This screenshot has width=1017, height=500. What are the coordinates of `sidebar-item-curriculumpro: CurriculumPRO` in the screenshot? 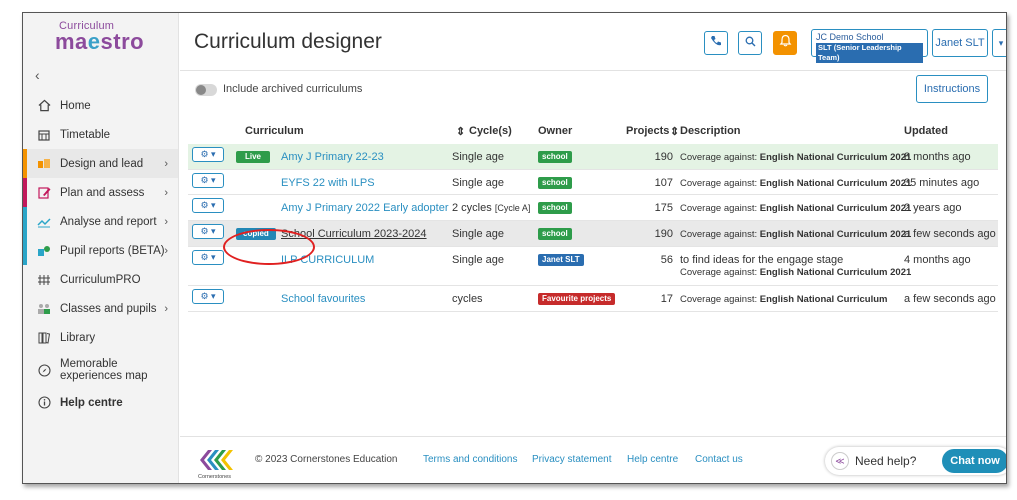 It's located at (100, 279).